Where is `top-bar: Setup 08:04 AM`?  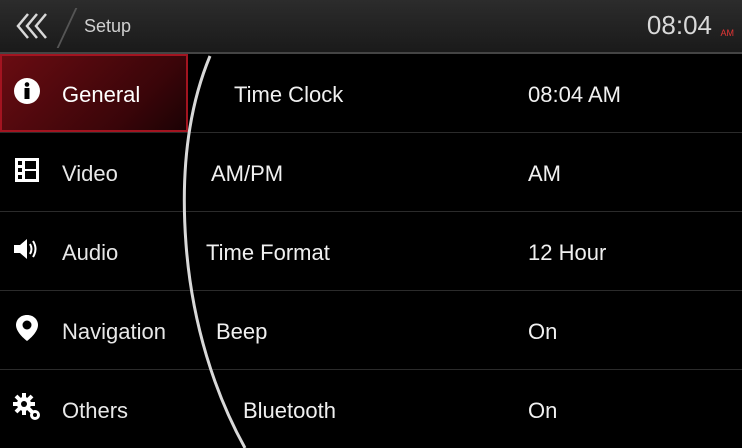 top-bar: Setup 08:04 AM is located at coordinates (371, 27).